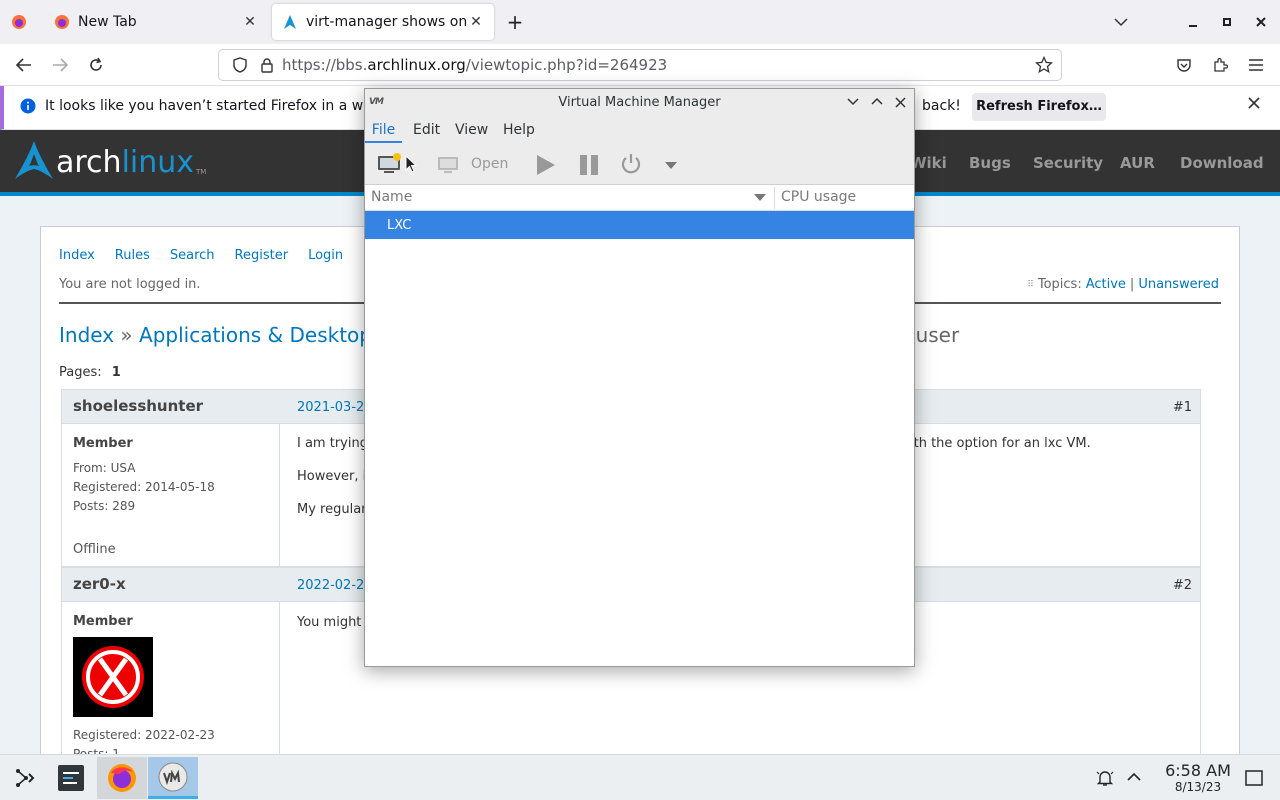  I want to click on vm-list-header: Name CPU usage, so click(639, 198).